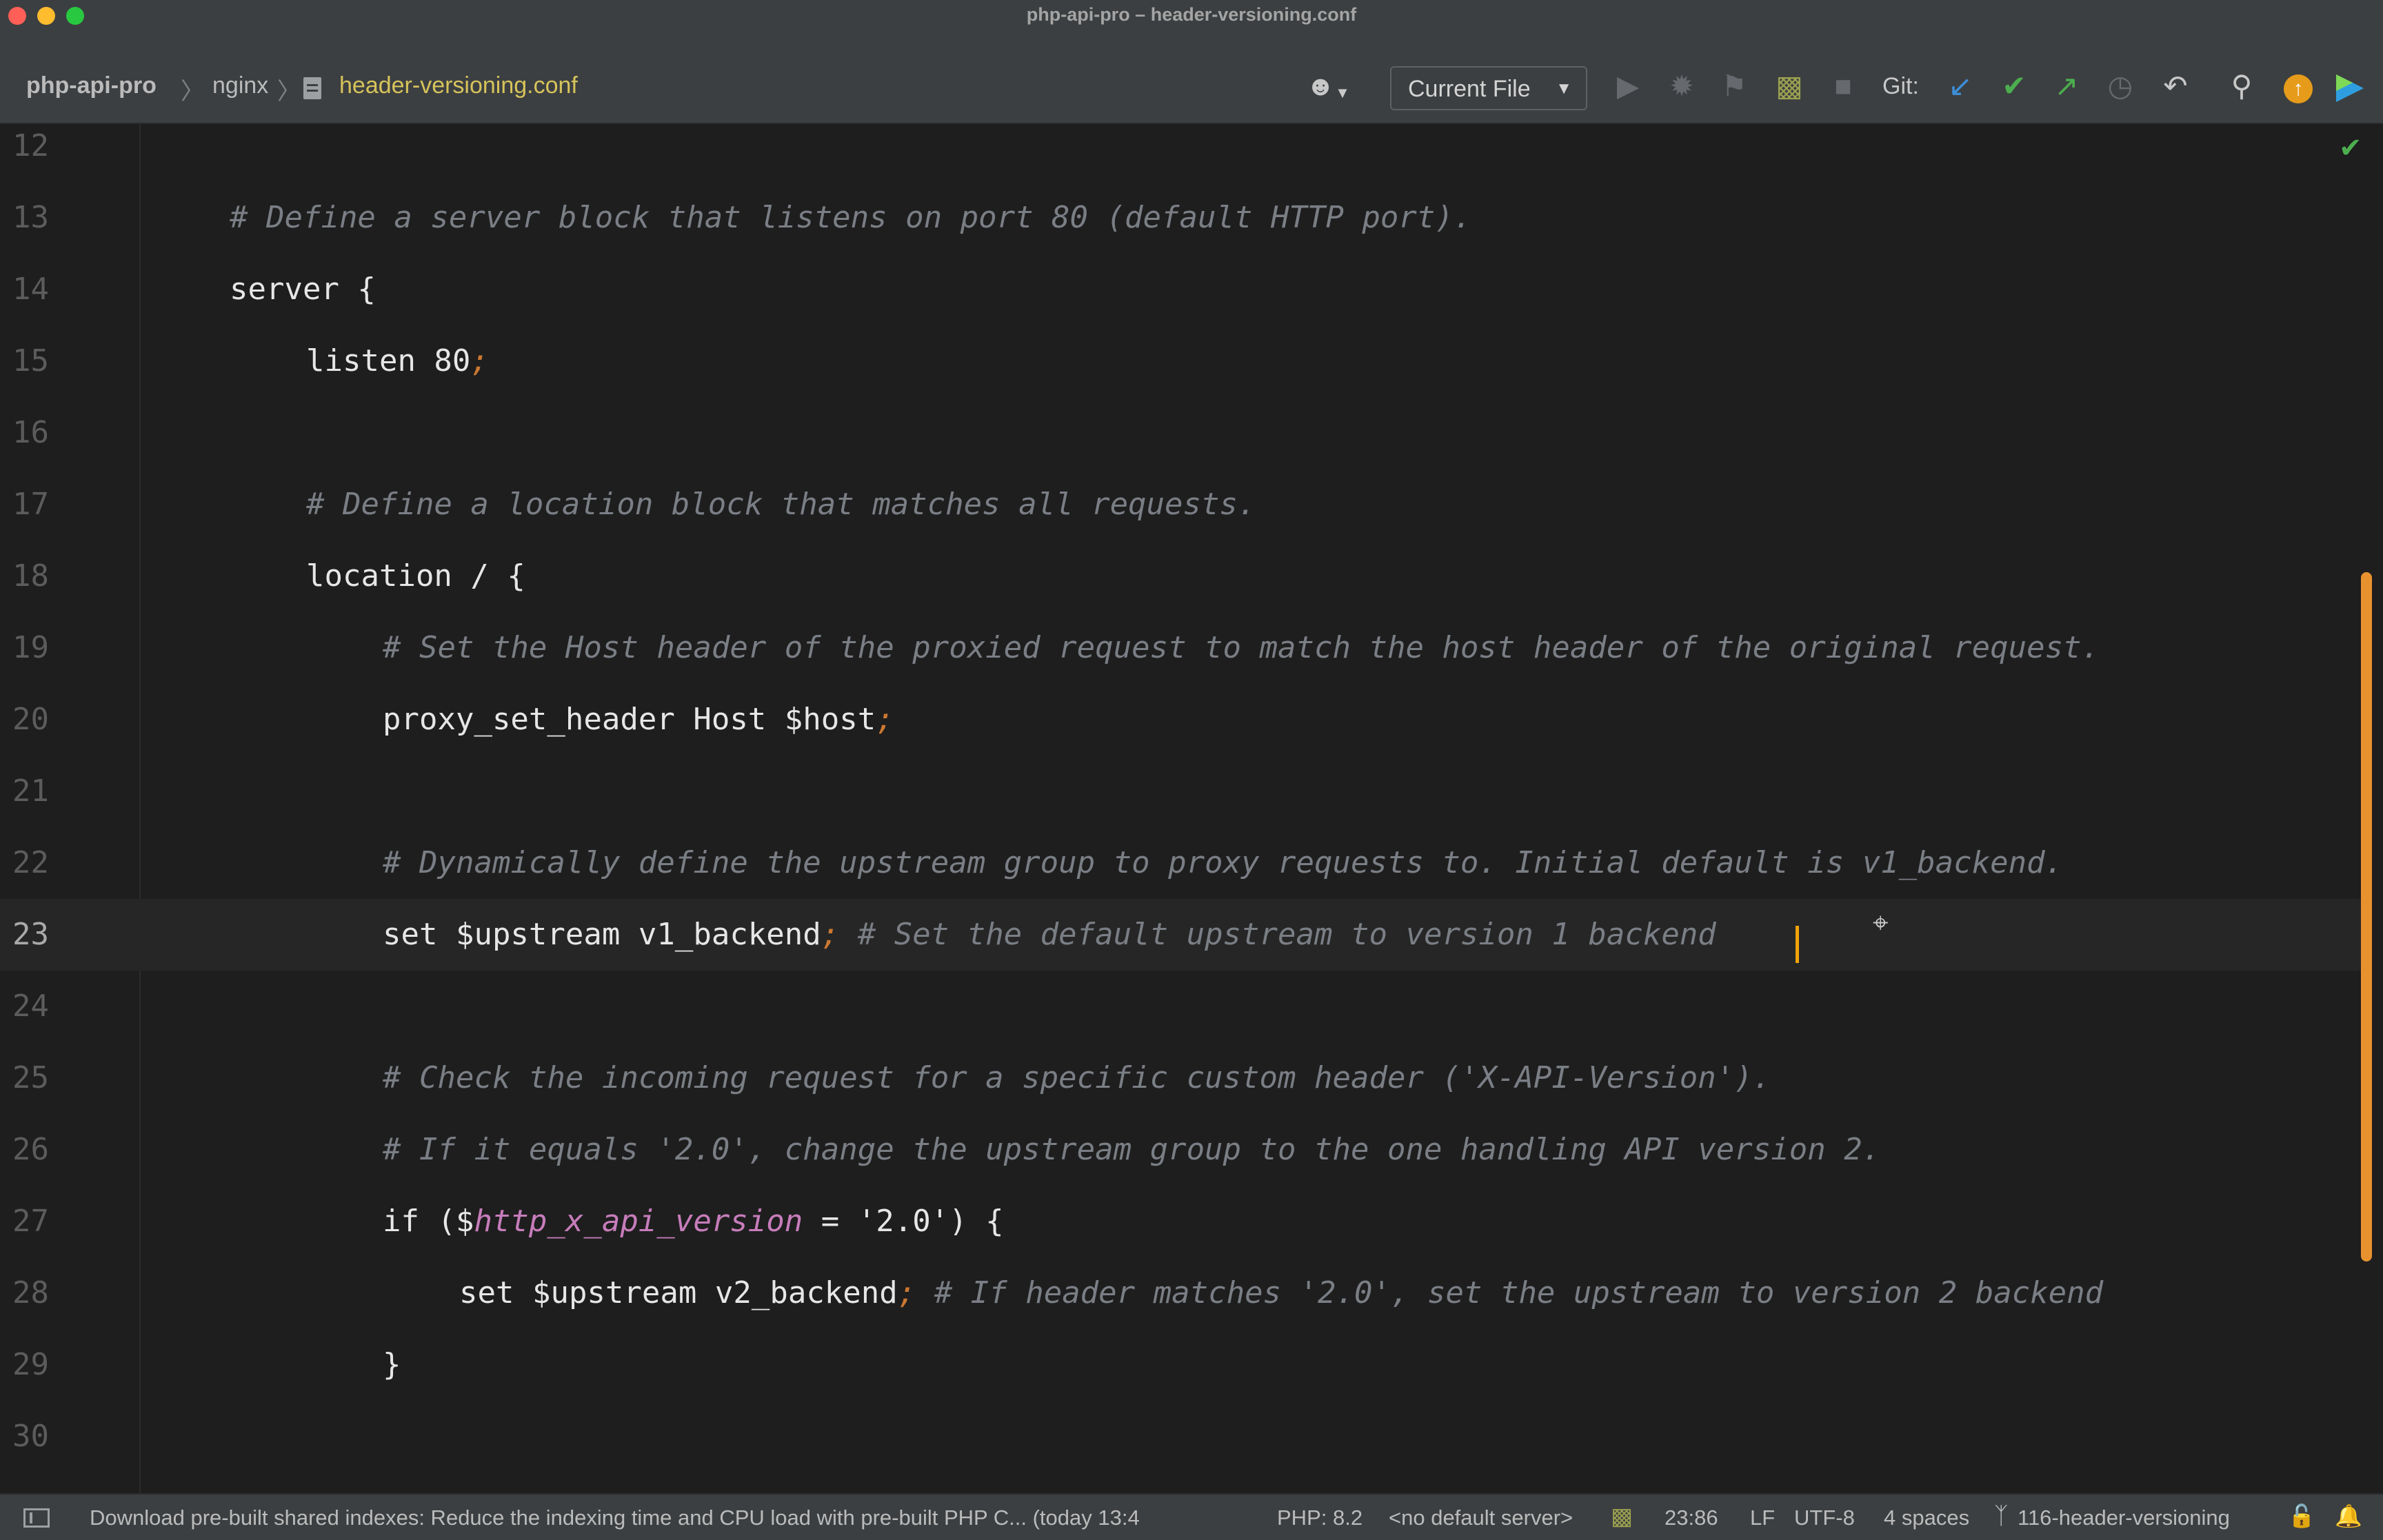  What do you see at coordinates (91, 86) in the screenshot?
I see `breadcrumb-project: php-api-pro` at bounding box center [91, 86].